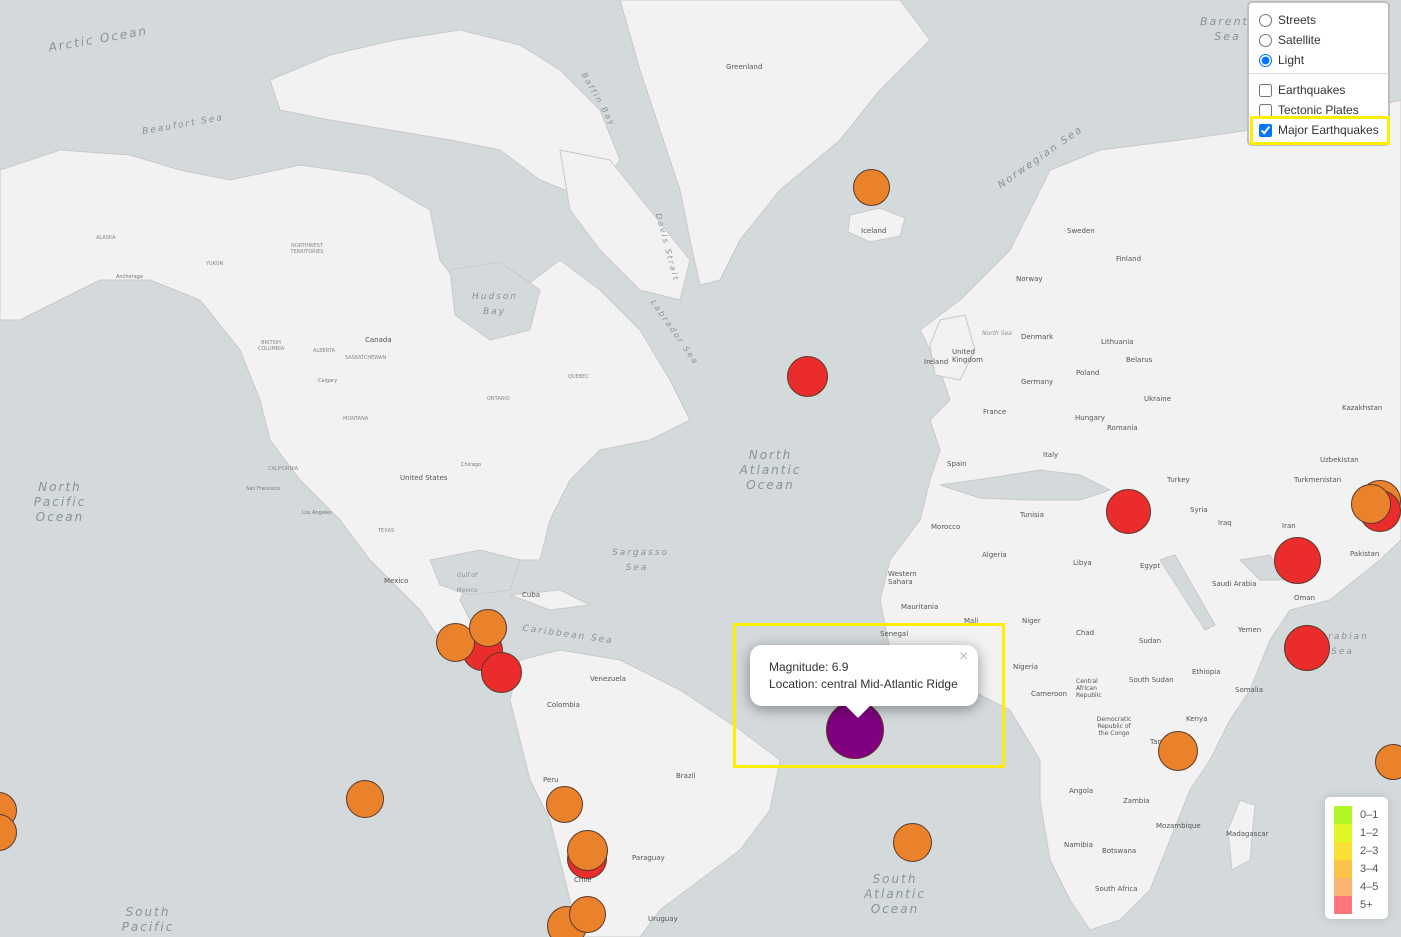 This screenshot has height=937, width=1401. I want to click on legend-label: 3–4, so click(1369, 869).